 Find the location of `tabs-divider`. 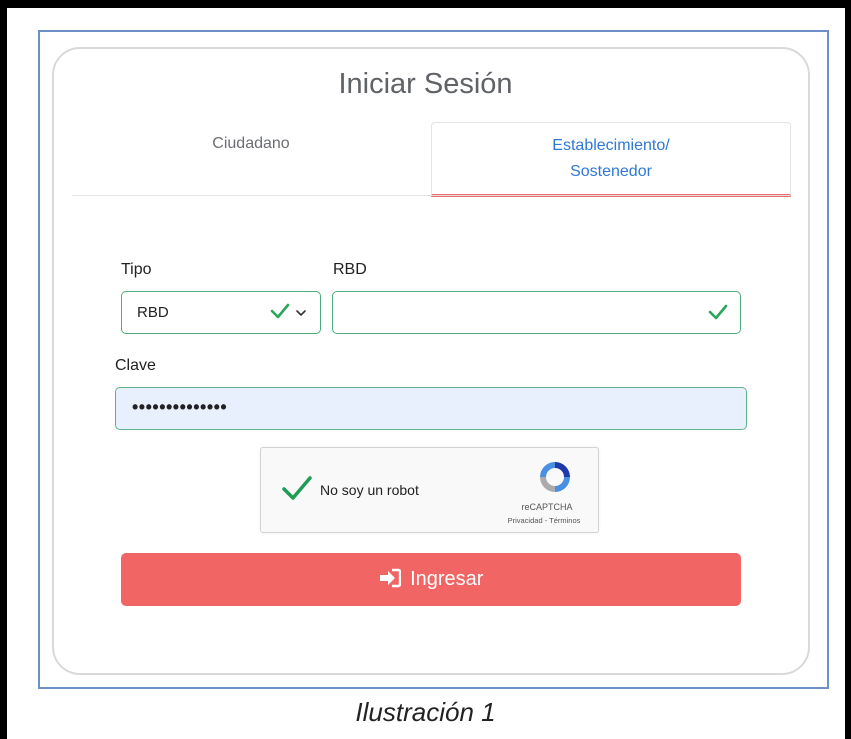

tabs-divider is located at coordinates (431, 195).